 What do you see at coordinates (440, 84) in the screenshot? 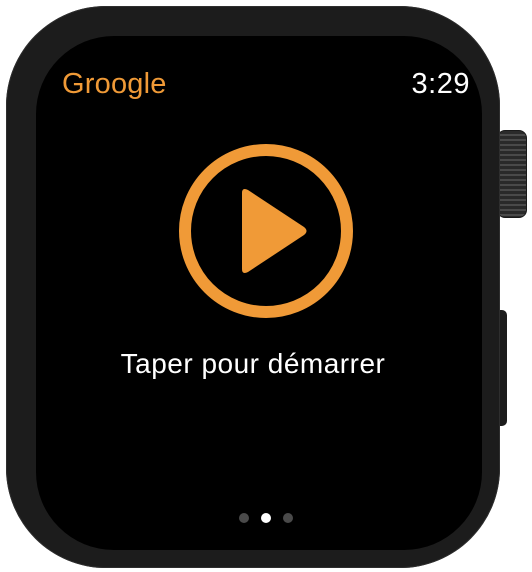
I see `clock-time: 3:29` at bounding box center [440, 84].